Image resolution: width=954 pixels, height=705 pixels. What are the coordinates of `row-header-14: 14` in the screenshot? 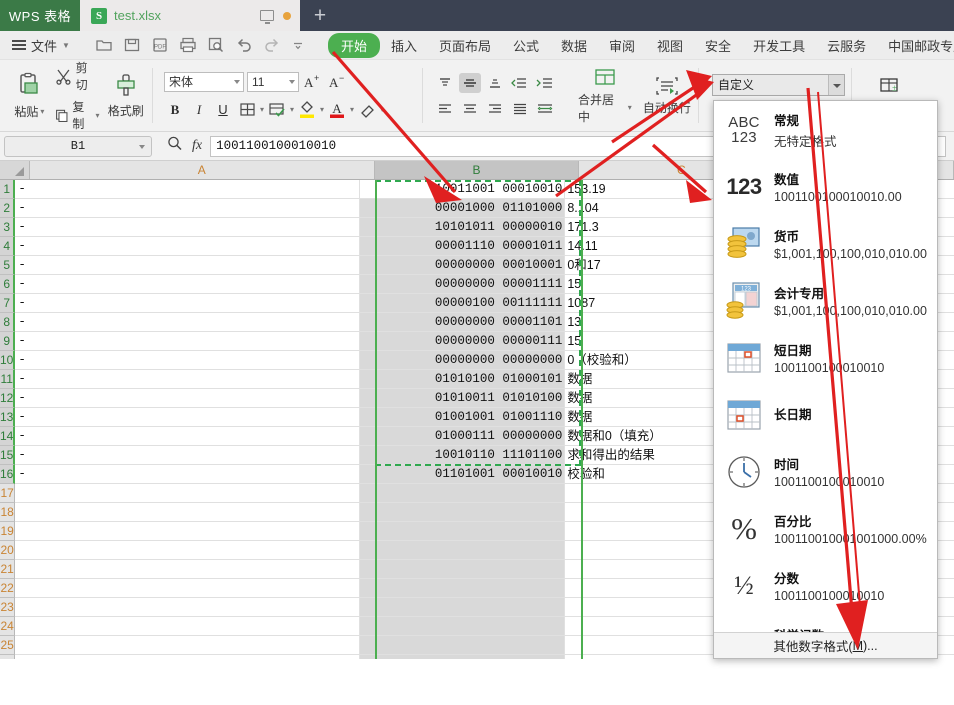 It's located at (8, 436).